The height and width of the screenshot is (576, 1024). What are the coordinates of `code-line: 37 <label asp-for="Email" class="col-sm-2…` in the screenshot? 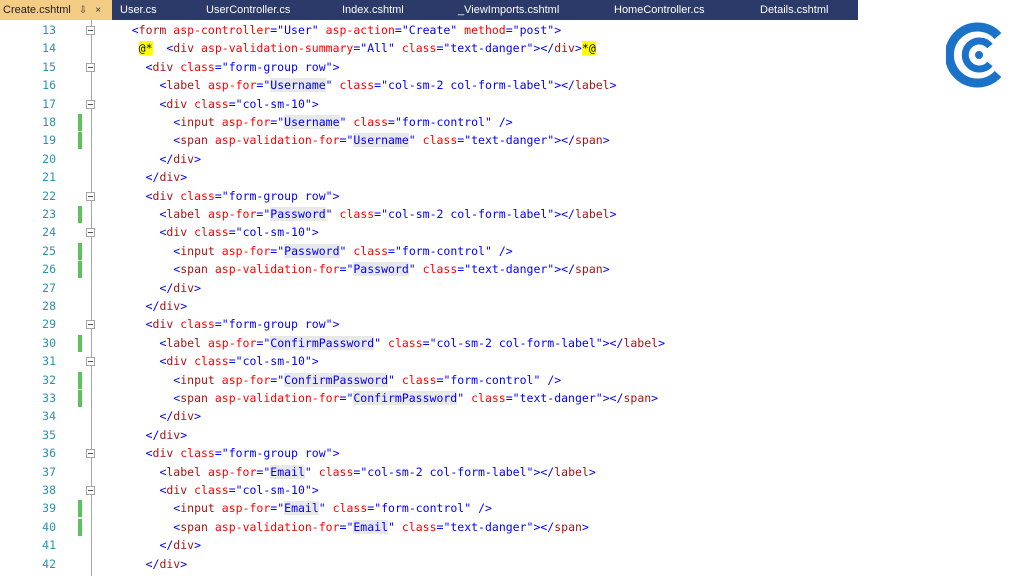 It's located at (429, 472).